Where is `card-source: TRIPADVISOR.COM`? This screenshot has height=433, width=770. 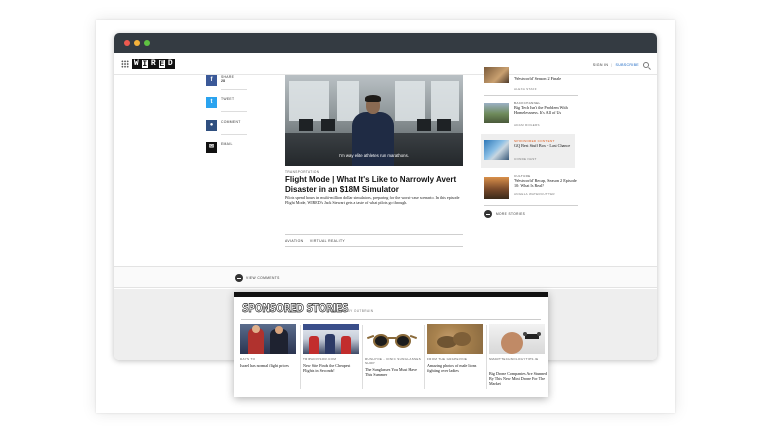 card-source: TRIPADVISOR.COM is located at coordinates (320, 359).